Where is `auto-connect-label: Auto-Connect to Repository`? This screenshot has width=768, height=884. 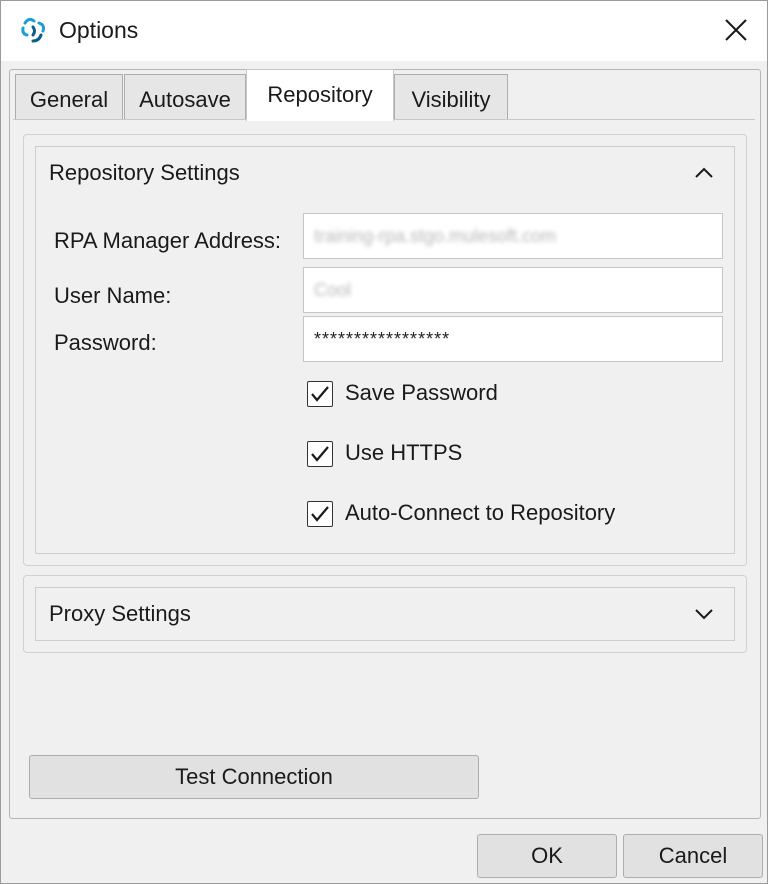 auto-connect-label: Auto-Connect to Repository is located at coordinates (480, 512).